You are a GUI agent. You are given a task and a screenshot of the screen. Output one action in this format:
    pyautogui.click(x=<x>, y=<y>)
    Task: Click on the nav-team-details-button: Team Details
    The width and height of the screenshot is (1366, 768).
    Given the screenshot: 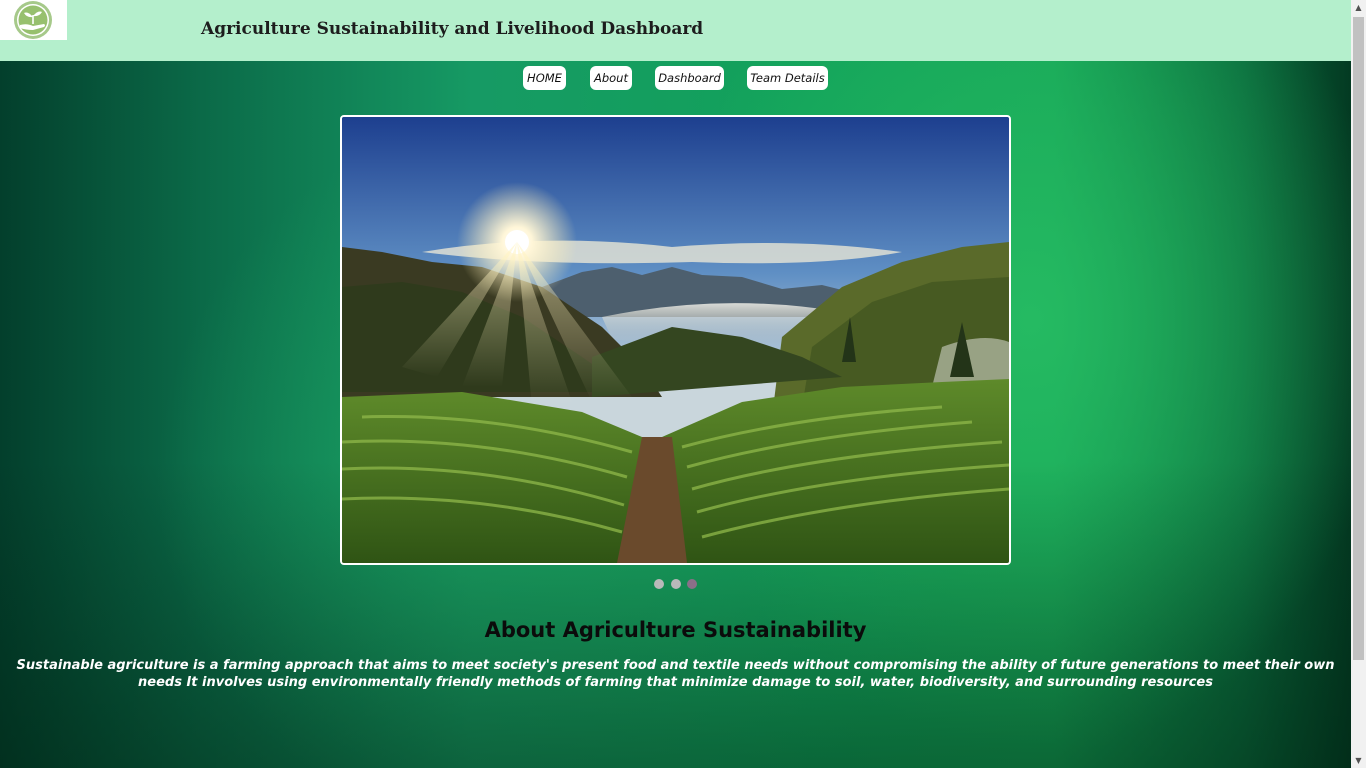 What is the action you would take?
    pyautogui.click(x=787, y=78)
    